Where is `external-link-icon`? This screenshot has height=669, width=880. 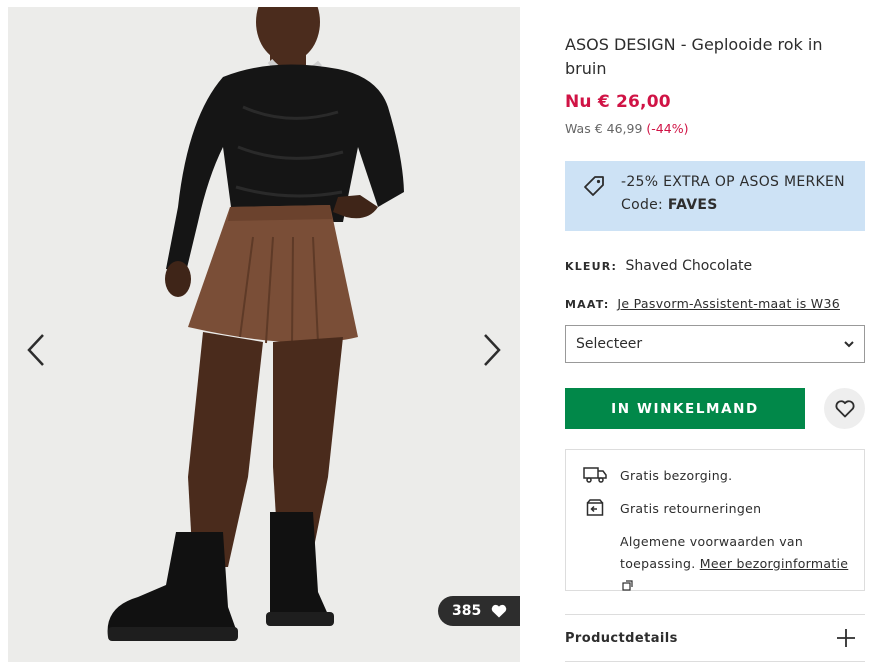
external-link-icon is located at coordinates (627, 585).